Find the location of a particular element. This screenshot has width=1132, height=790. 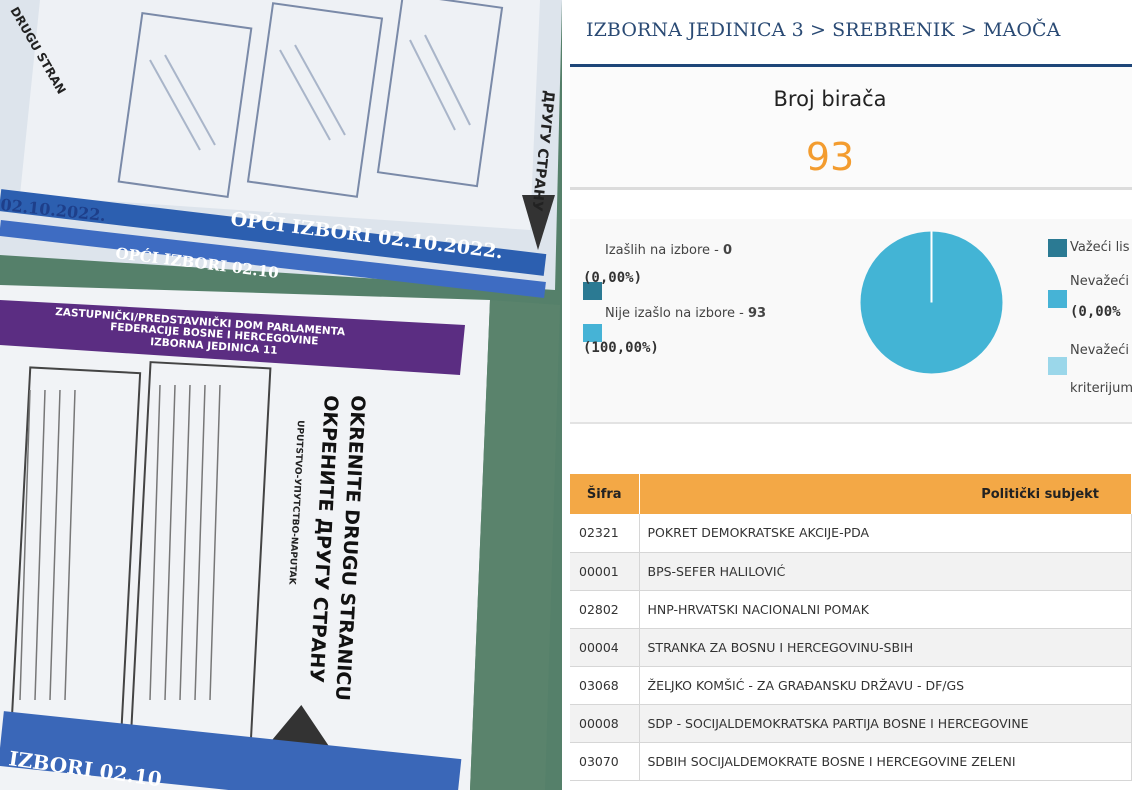

legend-no-turnout-label: Nije izašlo na izbore - is located at coordinates (676, 313).